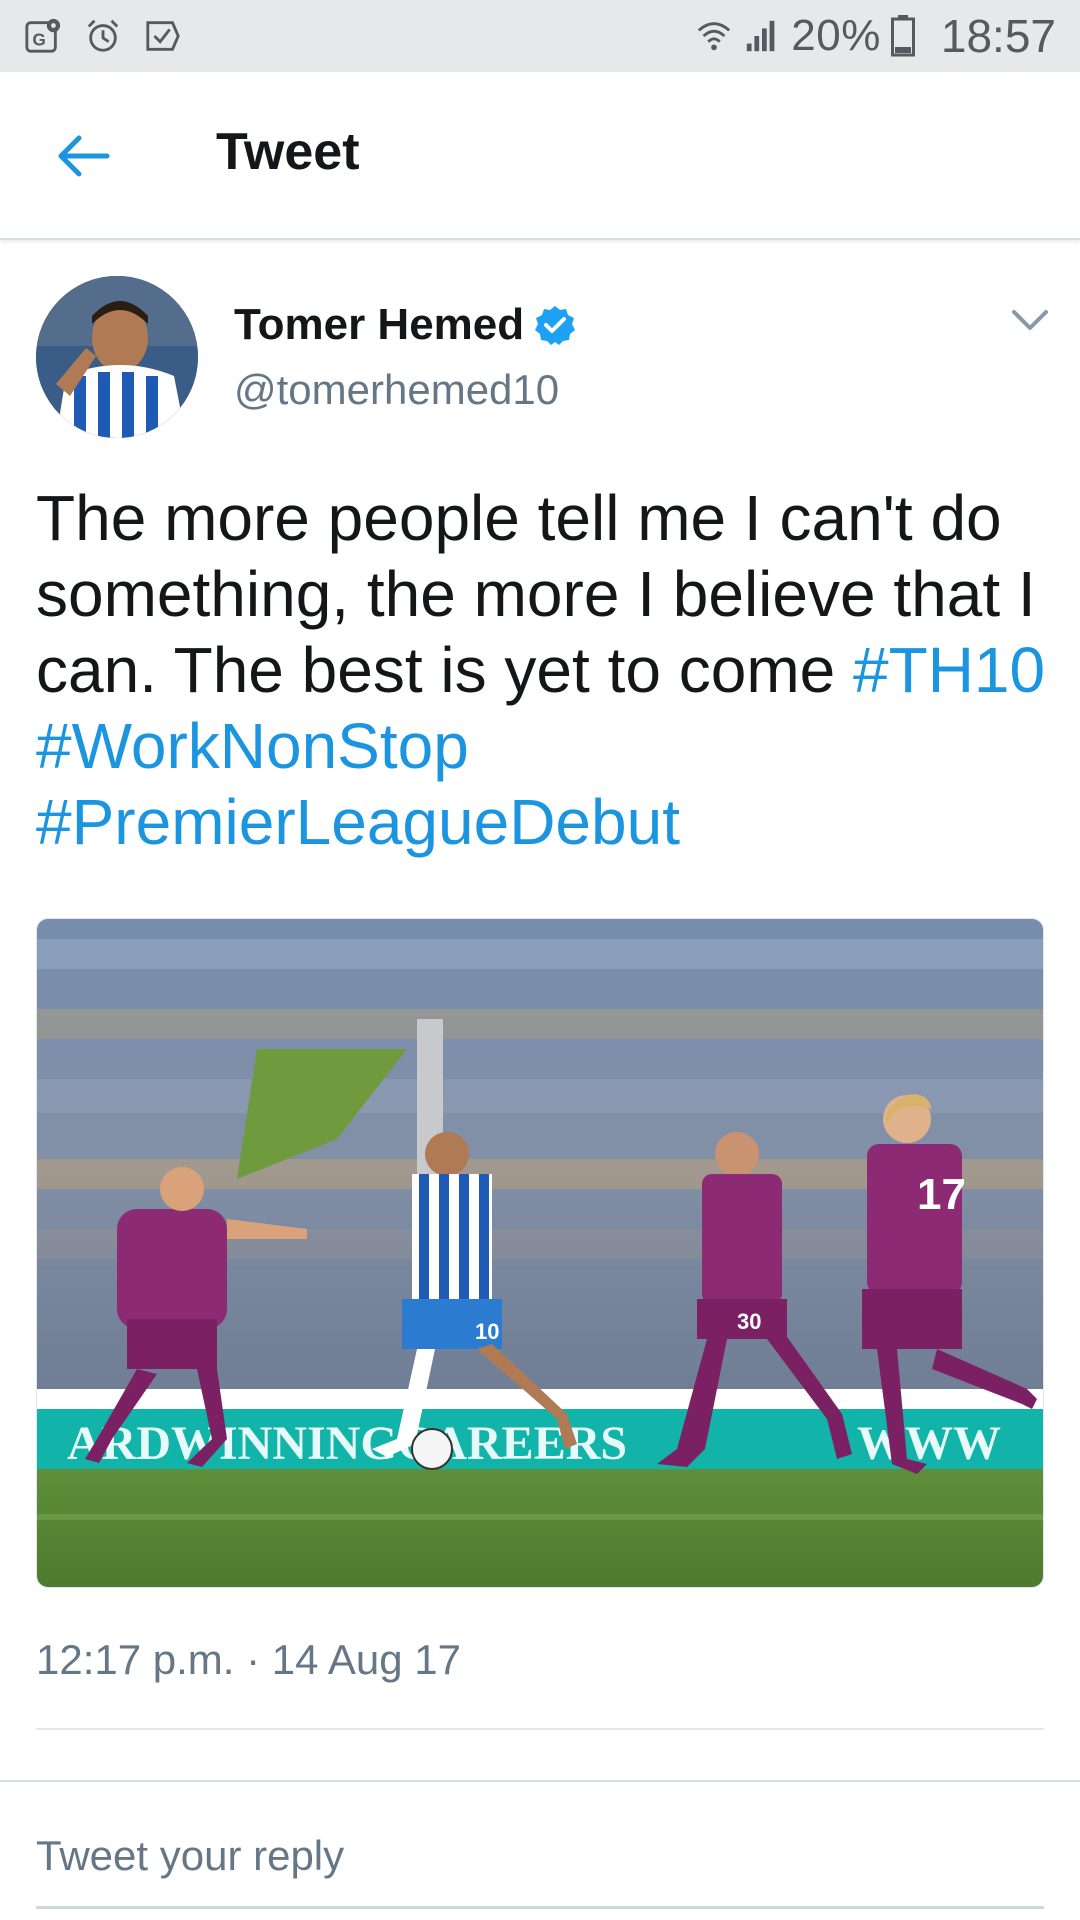 The image size is (1080, 1920). I want to click on hashtag-link: #WorkNonStop, so click(252, 746).